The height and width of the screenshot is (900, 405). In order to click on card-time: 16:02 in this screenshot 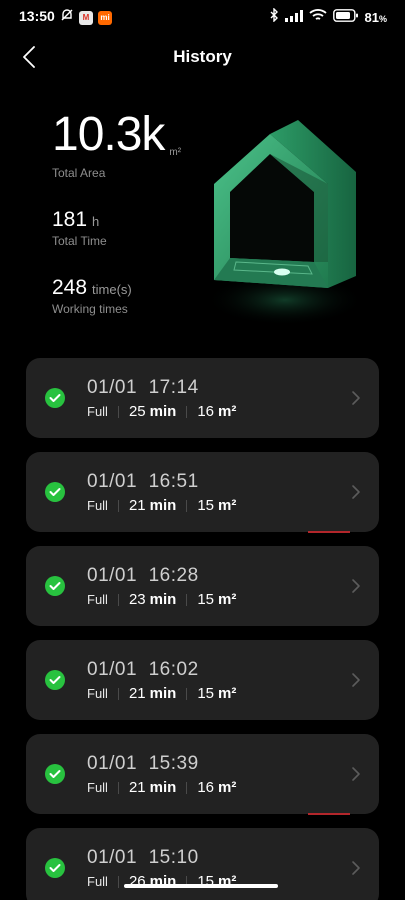, I will do `click(173, 669)`.